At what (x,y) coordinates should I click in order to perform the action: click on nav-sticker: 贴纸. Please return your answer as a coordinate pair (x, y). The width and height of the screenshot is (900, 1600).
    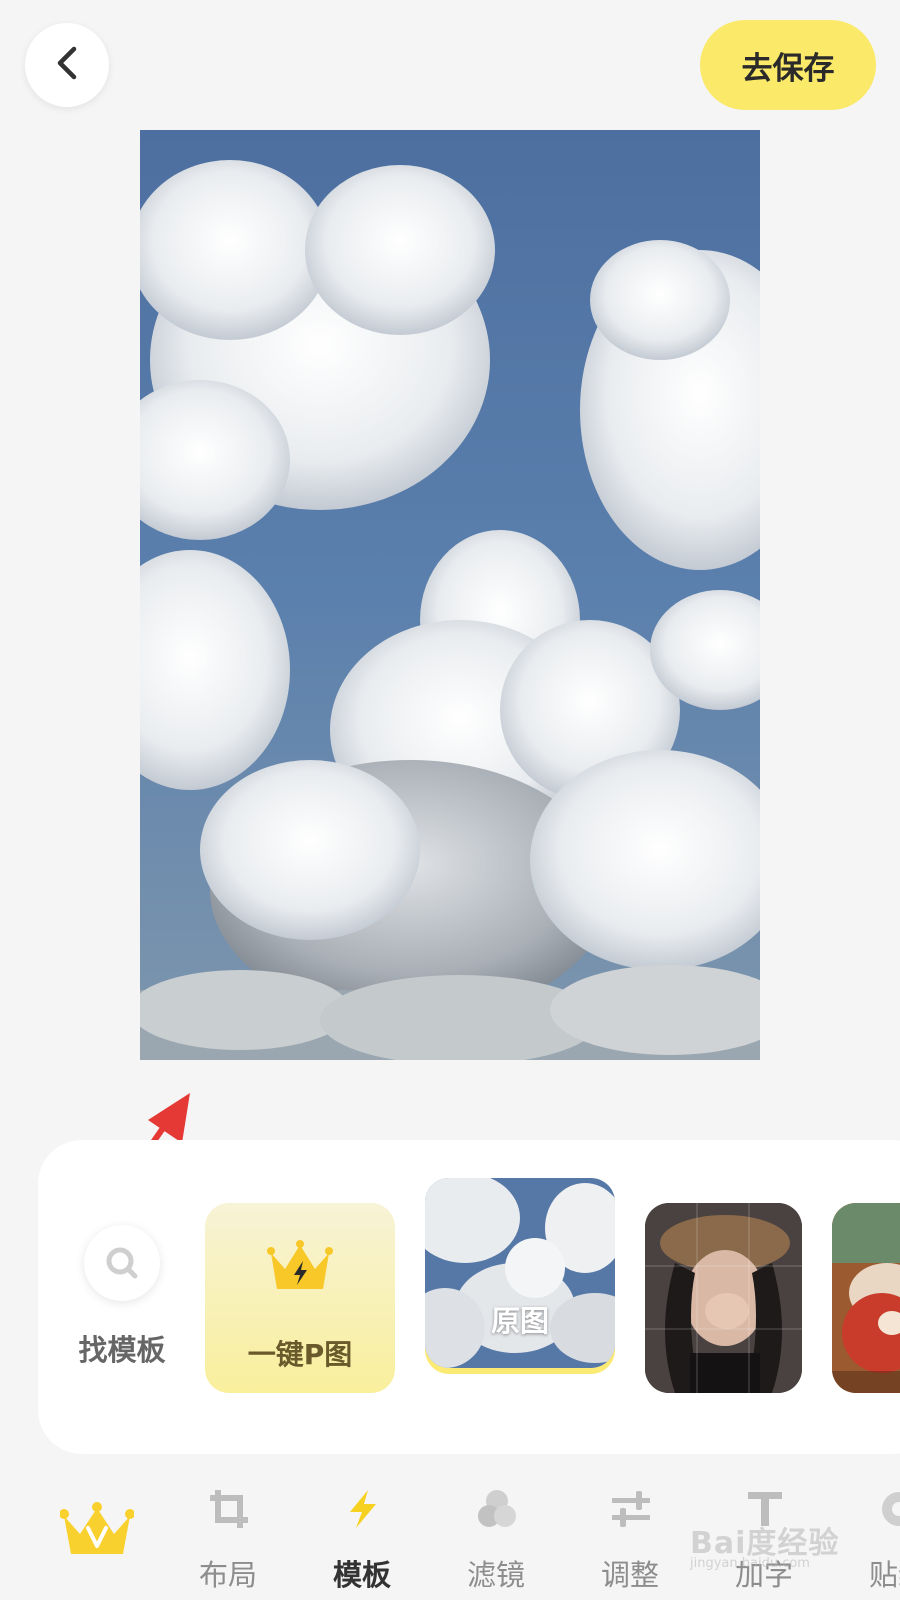
    Looking at the image, I should click on (869, 1535).